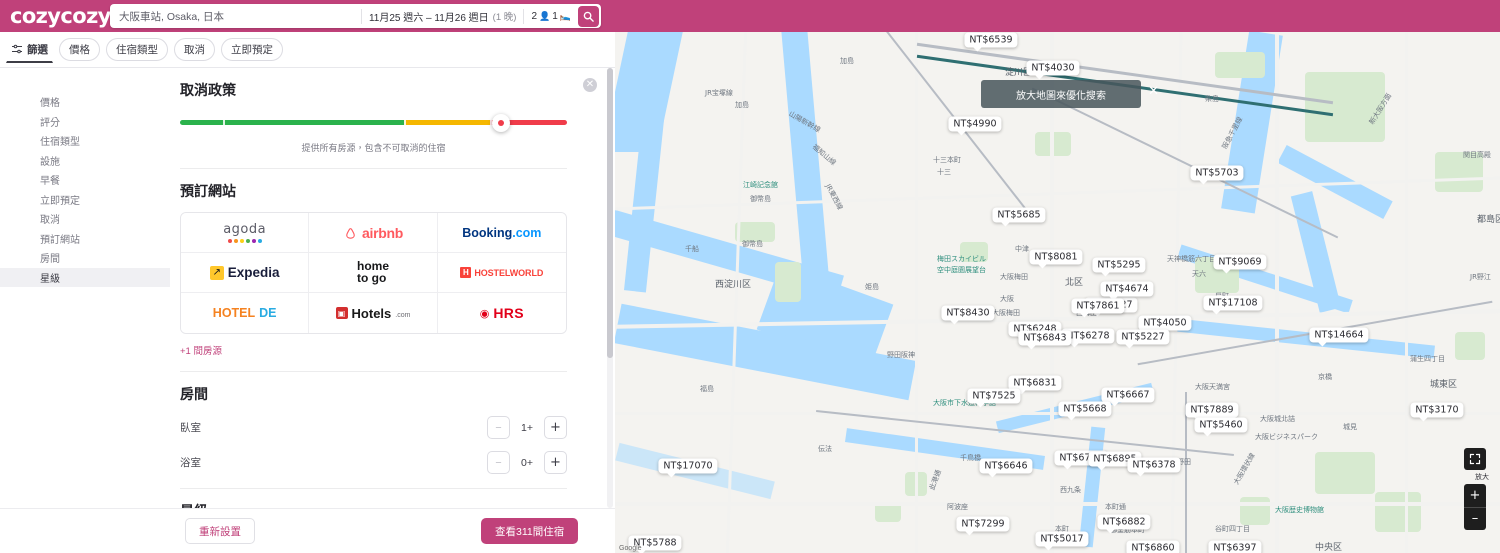 This screenshot has width=1500, height=553. What do you see at coordinates (220, 531) in the screenshot?
I see `reset-button: 重新設置` at bounding box center [220, 531].